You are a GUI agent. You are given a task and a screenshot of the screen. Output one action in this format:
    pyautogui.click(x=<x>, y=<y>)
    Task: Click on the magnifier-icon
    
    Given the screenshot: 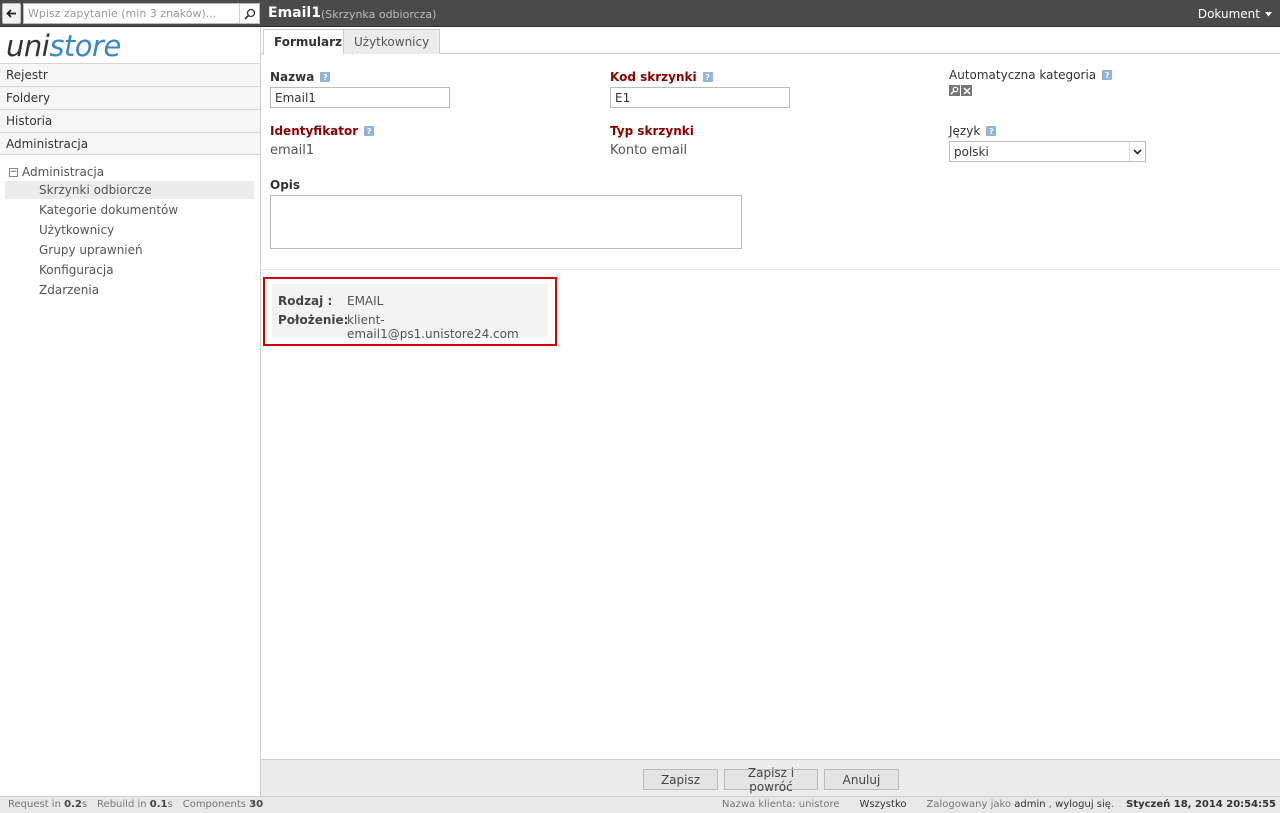 What is the action you would take?
    pyautogui.click(x=954, y=90)
    